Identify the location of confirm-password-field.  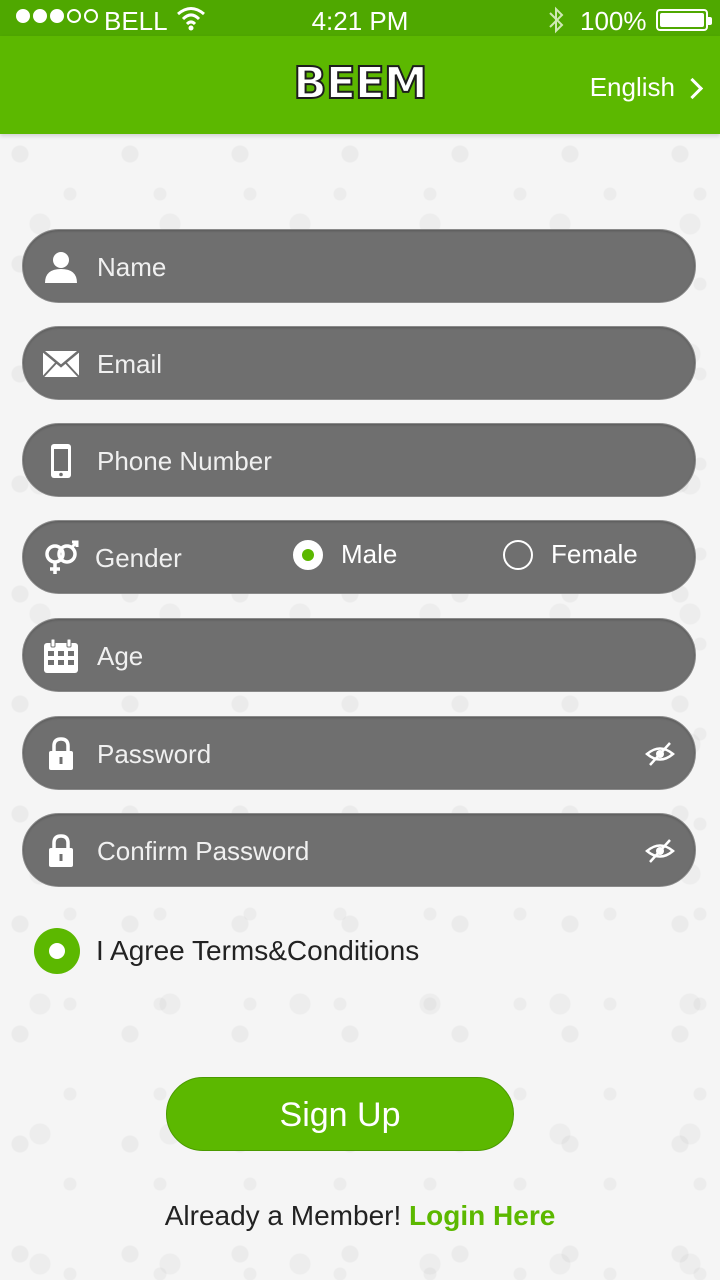
(359, 850).